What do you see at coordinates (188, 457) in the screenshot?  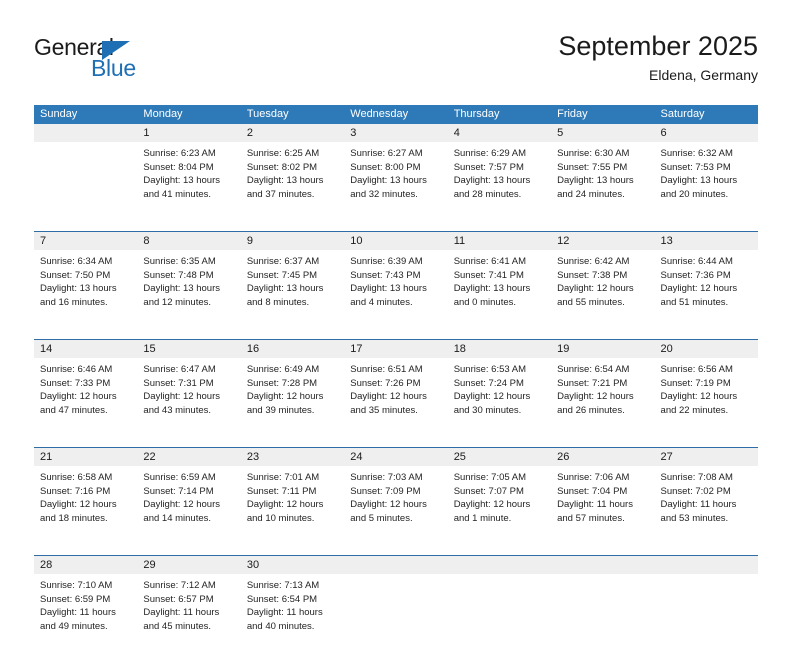 I see `day-number: 22` at bounding box center [188, 457].